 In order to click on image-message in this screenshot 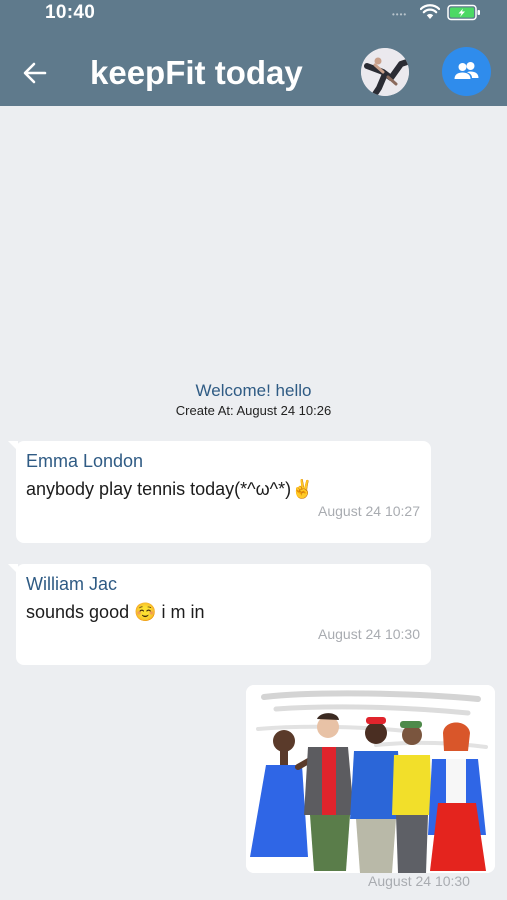, I will do `click(370, 779)`.